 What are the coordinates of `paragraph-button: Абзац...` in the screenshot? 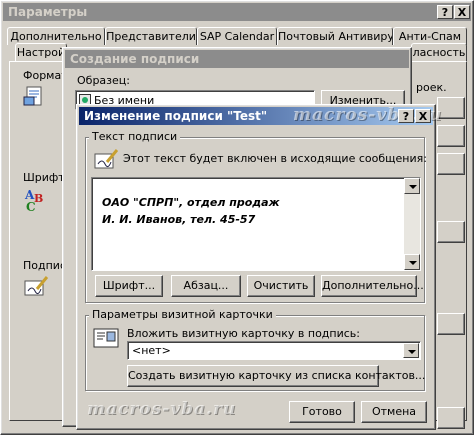 It's located at (206, 286).